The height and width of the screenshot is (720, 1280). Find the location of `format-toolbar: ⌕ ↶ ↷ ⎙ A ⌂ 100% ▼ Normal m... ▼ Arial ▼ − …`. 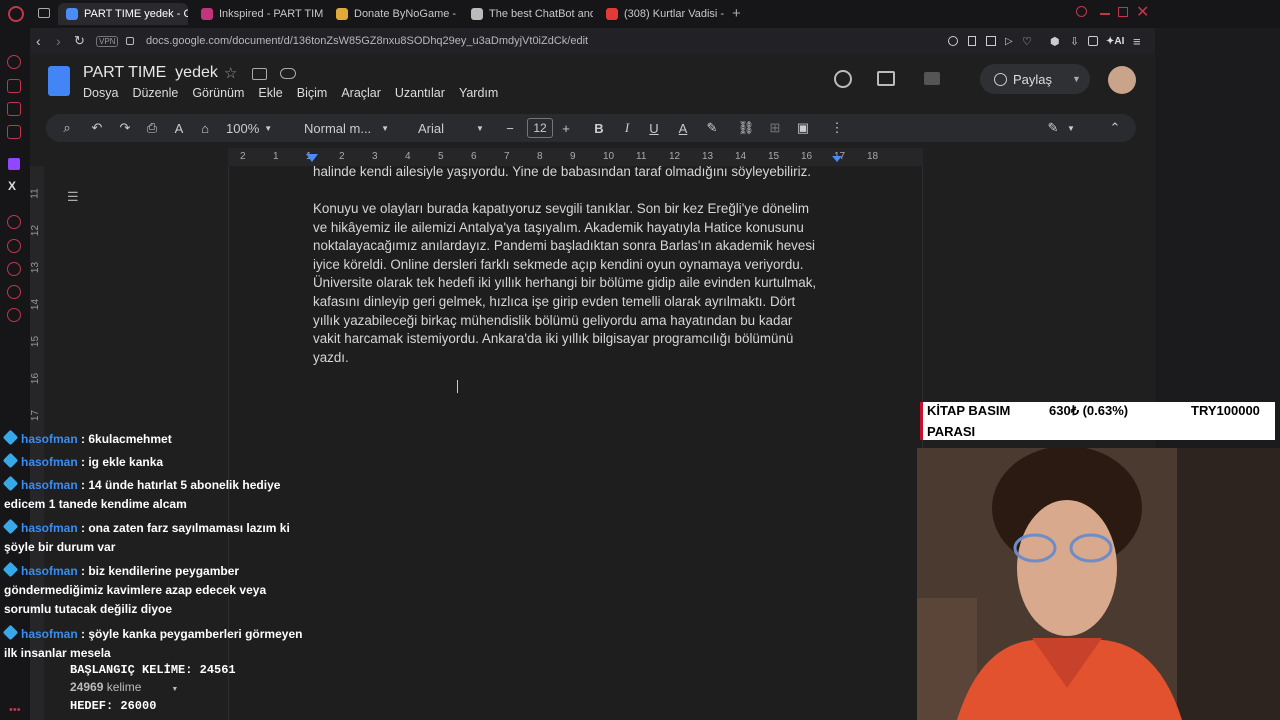

format-toolbar: ⌕ ↶ ↷ ⎙ A ⌂ 100% ▼ Normal m... ▼ Arial ▼ − … is located at coordinates (591, 128).